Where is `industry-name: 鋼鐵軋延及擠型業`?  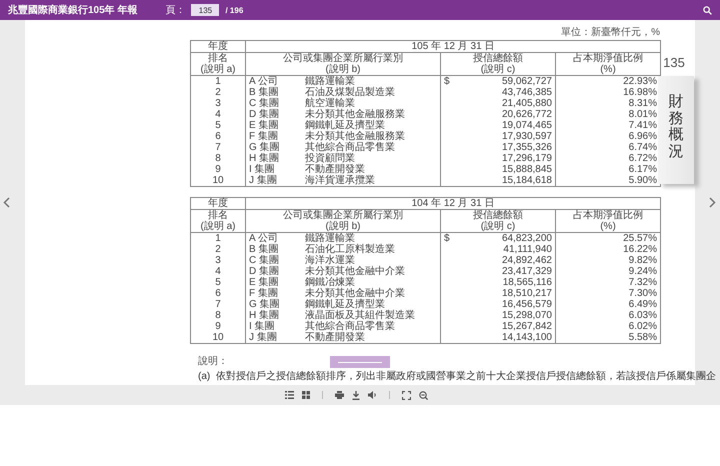
industry-name: 鋼鐵軋延及擠型業 is located at coordinates (345, 304).